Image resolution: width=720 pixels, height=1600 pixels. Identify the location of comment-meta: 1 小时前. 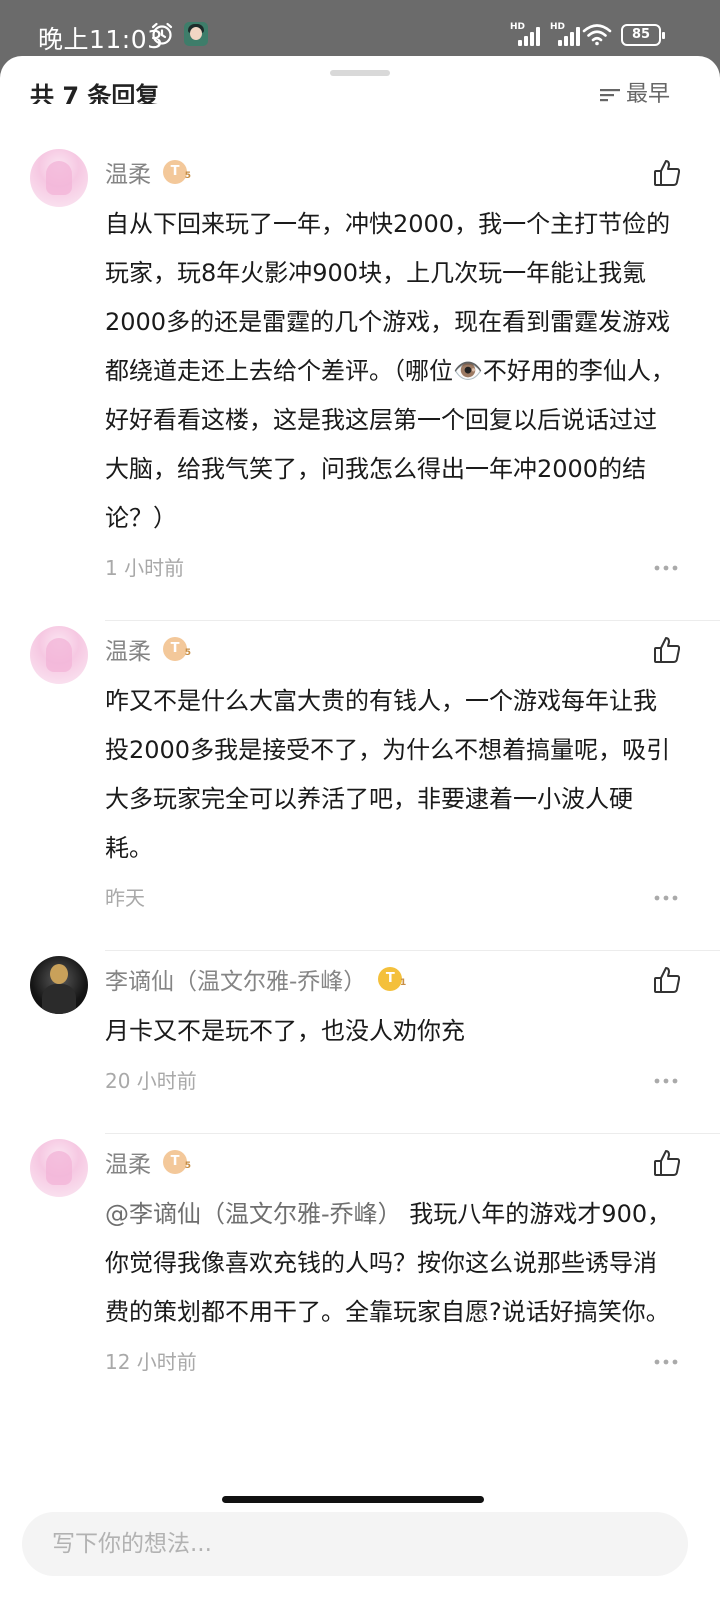
(392, 568).